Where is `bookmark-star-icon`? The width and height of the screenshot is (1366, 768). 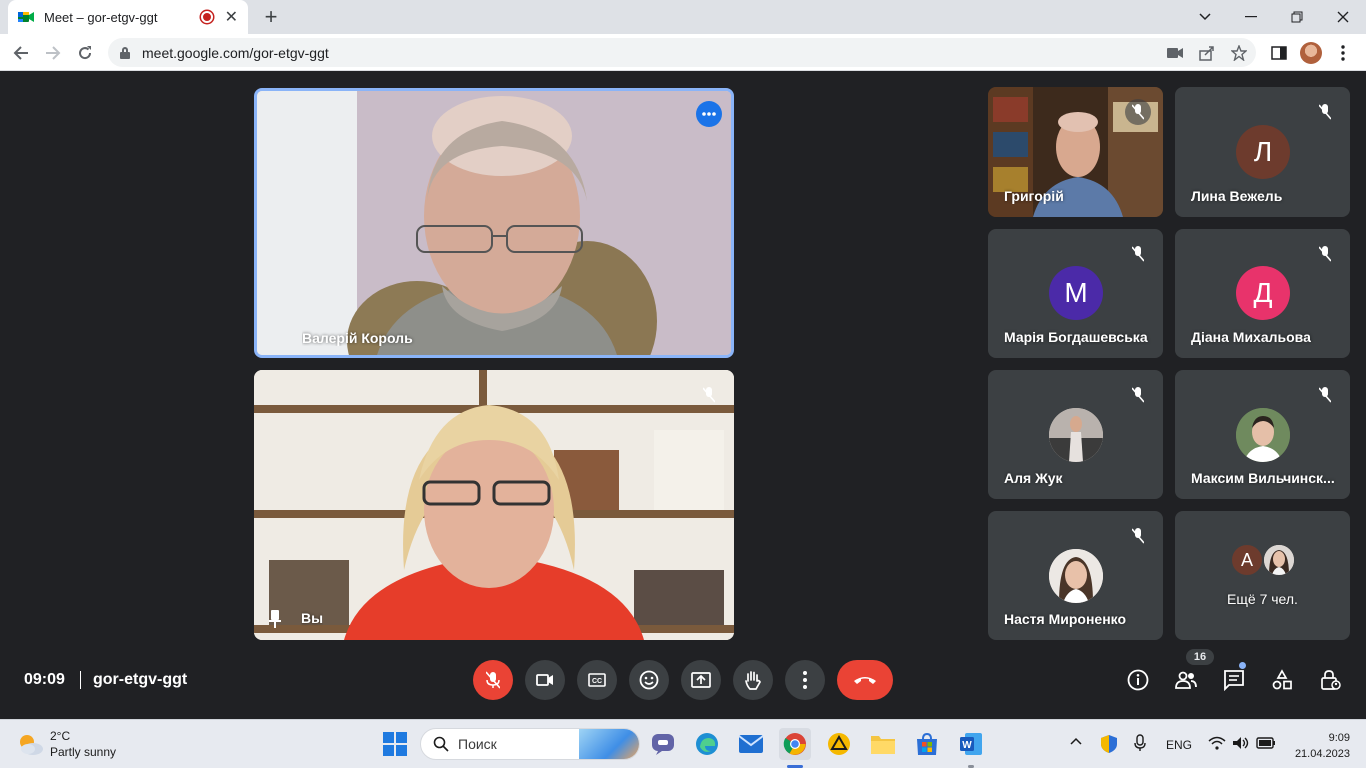 bookmark-star-icon is located at coordinates (1239, 53).